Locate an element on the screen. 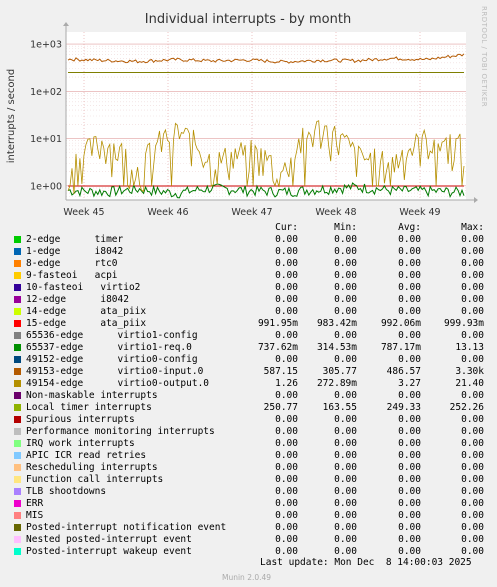  x-tick-label: Week 47 is located at coordinates (251, 212).